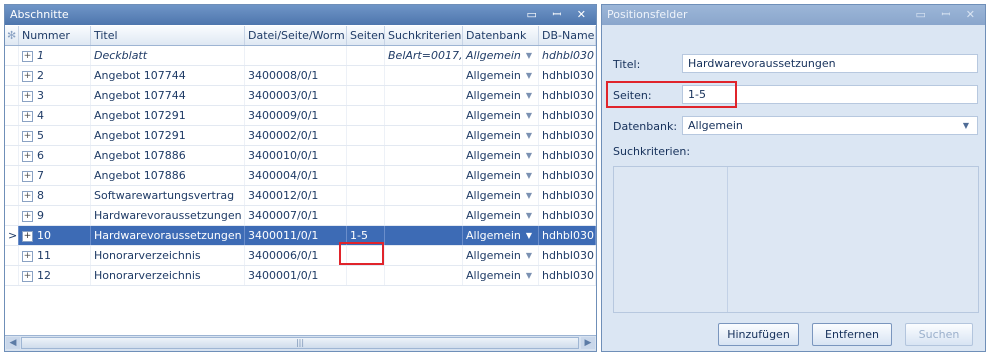 The width and height of the screenshot is (988, 356). Describe the element at coordinates (168, 155) in the screenshot. I see `cell-titel: Angebot 107886` at that location.